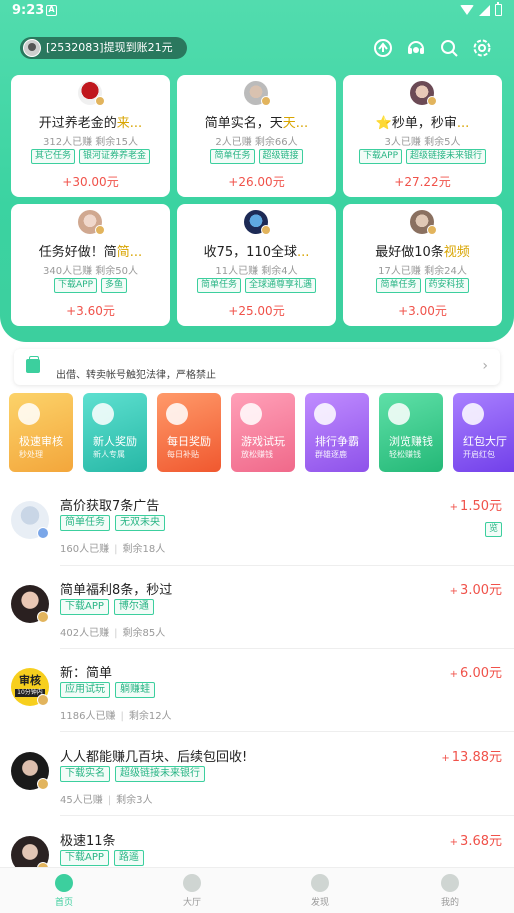  I want to click on task-tag: 全球通尊享礼遇, so click(281, 285).